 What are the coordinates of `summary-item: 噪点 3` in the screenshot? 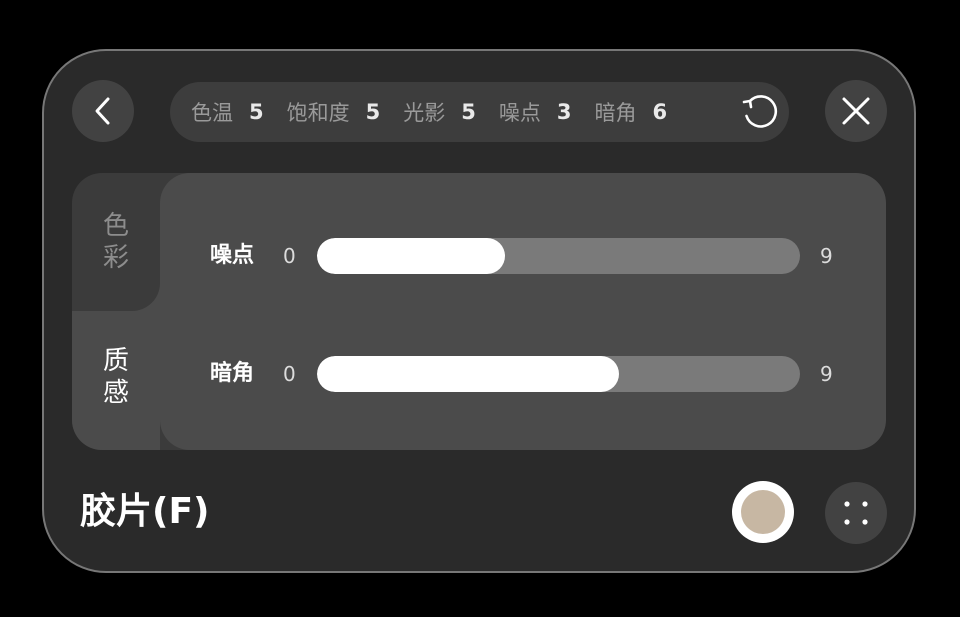 It's located at (535, 112).